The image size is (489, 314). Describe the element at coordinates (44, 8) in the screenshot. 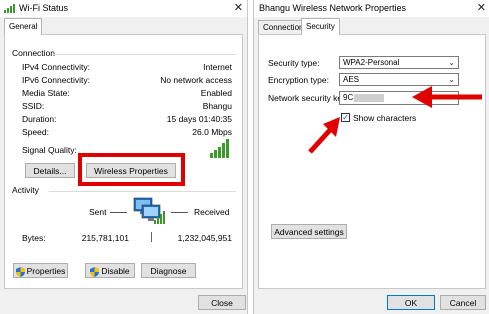

I see `window-title: Wi-Fi Status` at that location.